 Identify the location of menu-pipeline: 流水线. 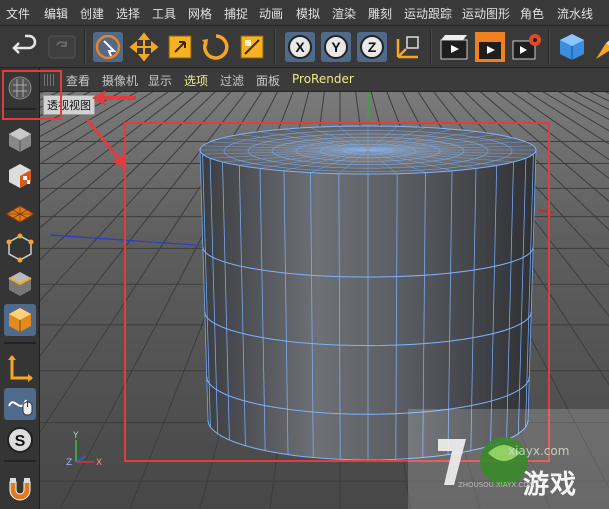
(575, 13).